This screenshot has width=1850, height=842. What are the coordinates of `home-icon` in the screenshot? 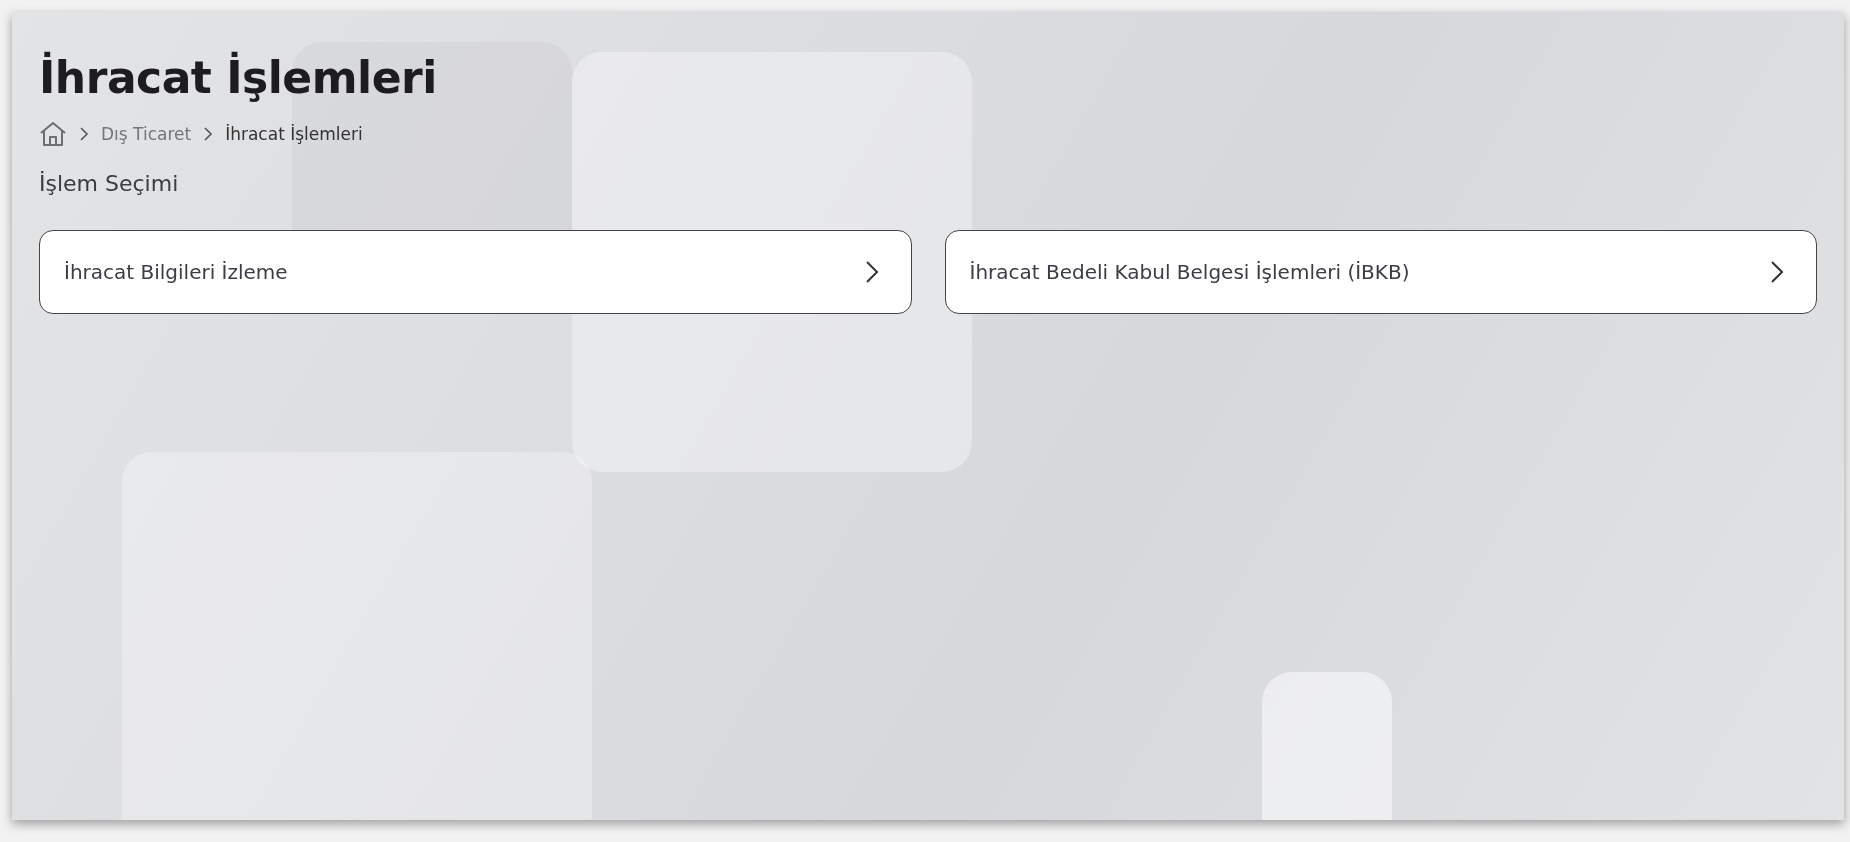 It's located at (53, 134).